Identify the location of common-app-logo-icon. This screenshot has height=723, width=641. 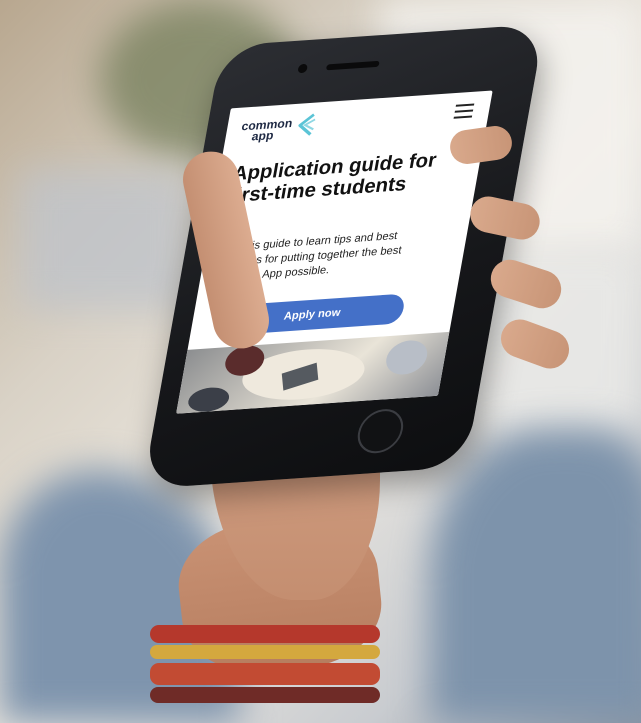
(307, 124).